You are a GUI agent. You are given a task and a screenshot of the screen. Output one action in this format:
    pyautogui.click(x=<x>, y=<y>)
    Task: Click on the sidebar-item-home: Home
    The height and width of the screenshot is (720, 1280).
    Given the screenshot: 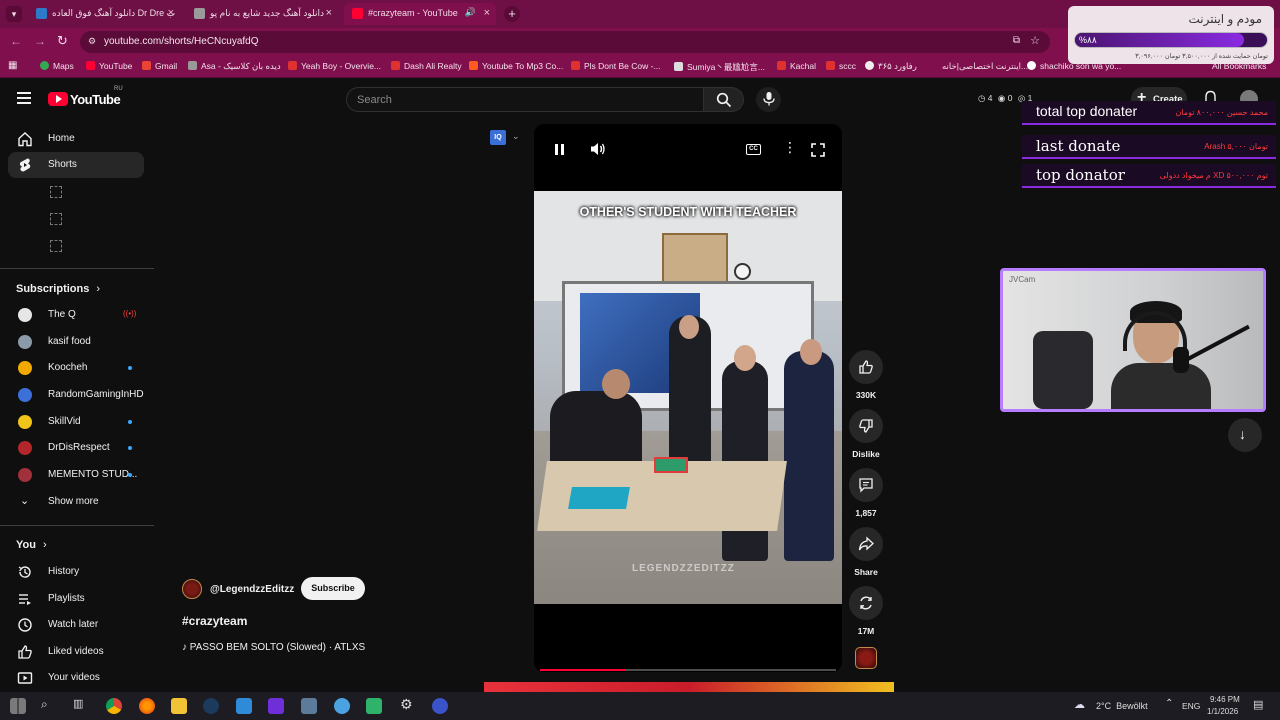 What is the action you would take?
    pyautogui.click(x=76, y=139)
    